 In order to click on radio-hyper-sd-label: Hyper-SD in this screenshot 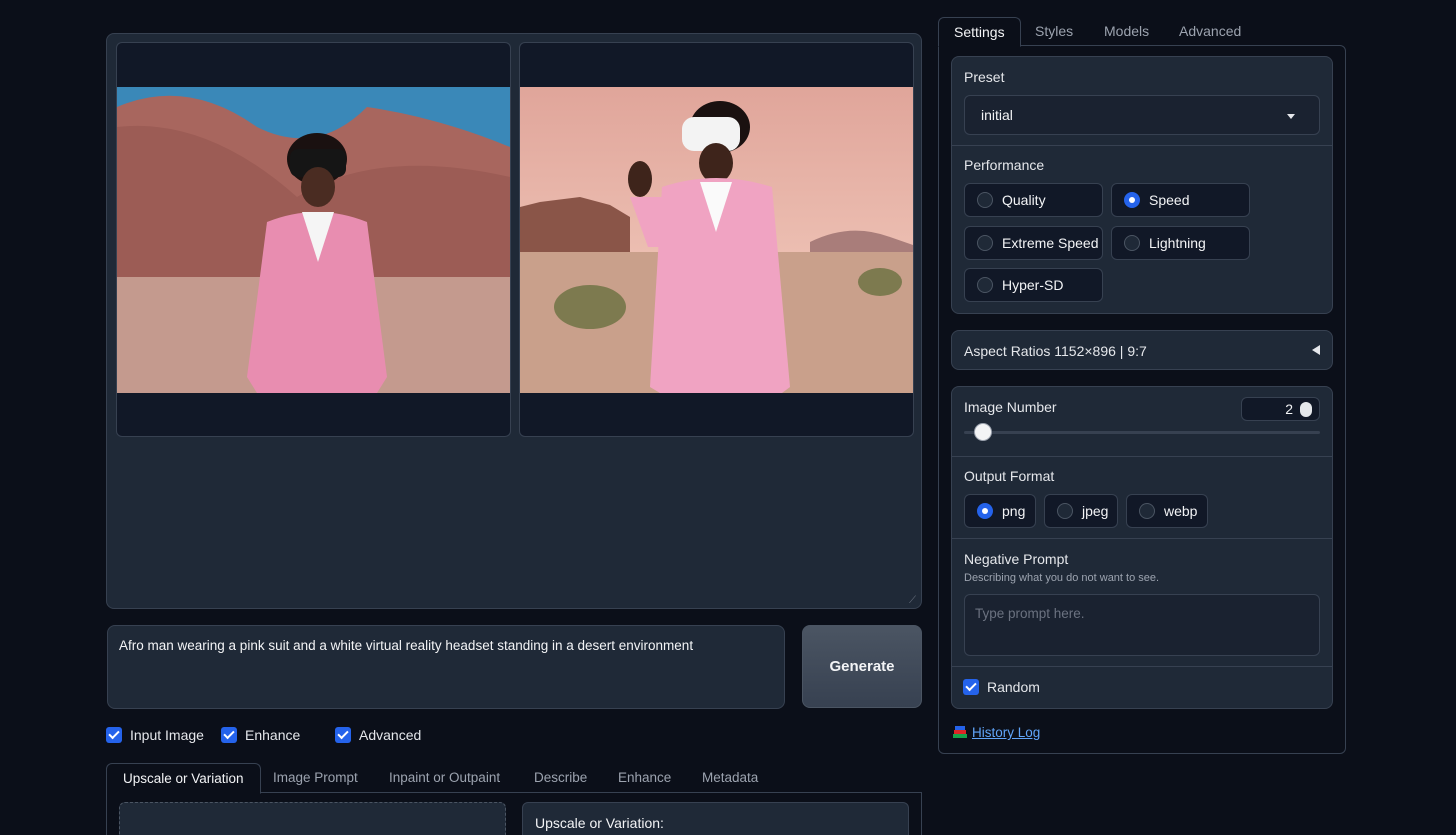, I will do `click(1033, 285)`.